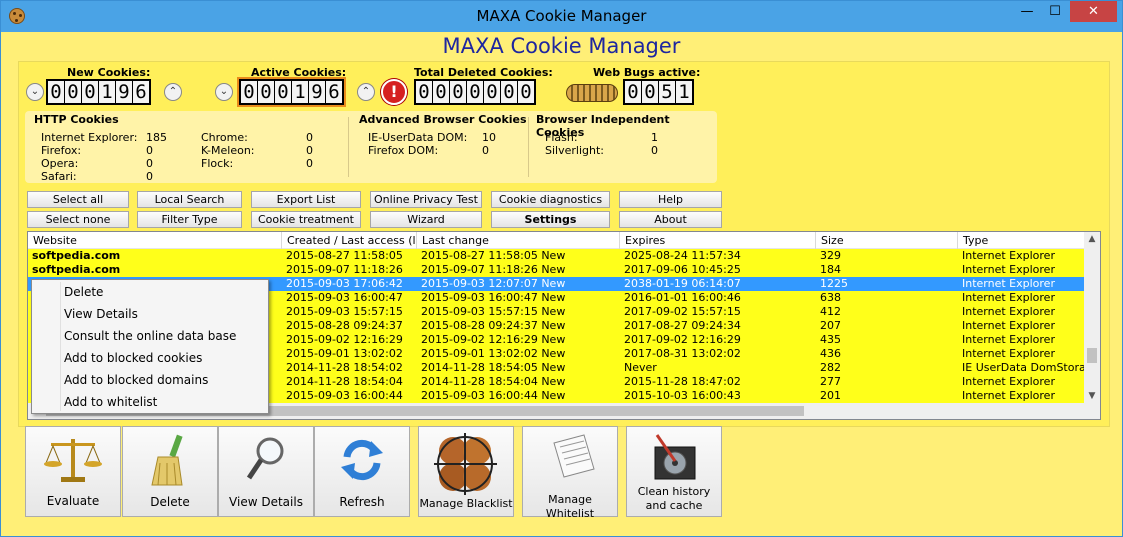 The height and width of the screenshot is (537, 1123). I want to click on total-deleted-counter: 0 0 0 0 0 0 0, so click(475, 92).